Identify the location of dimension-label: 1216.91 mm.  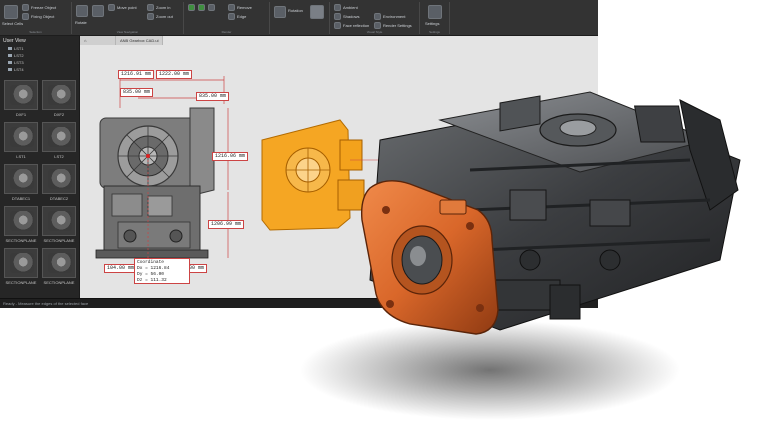
(136, 74).